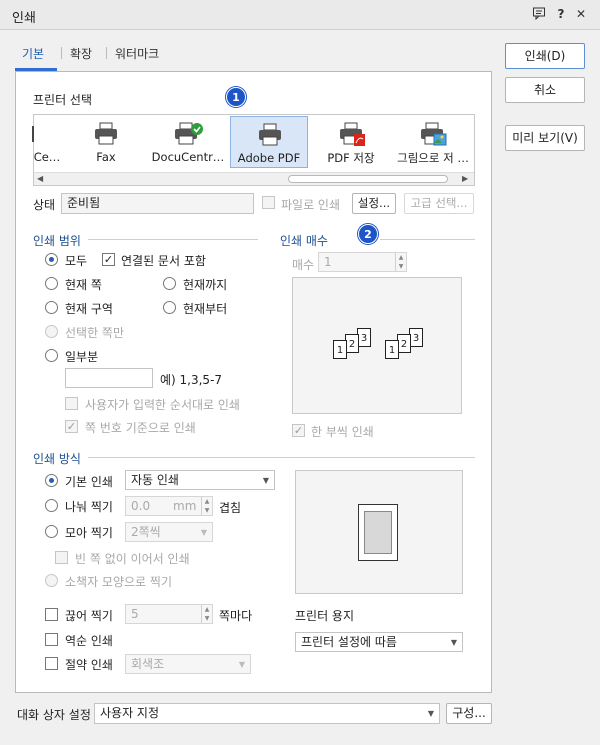 This screenshot has height=745, width=600. What do you see at coordinates (300, 15) in the screenshot?
I see `title-bar: 인쇄 ? ✕` at bounding box center [300, 15].